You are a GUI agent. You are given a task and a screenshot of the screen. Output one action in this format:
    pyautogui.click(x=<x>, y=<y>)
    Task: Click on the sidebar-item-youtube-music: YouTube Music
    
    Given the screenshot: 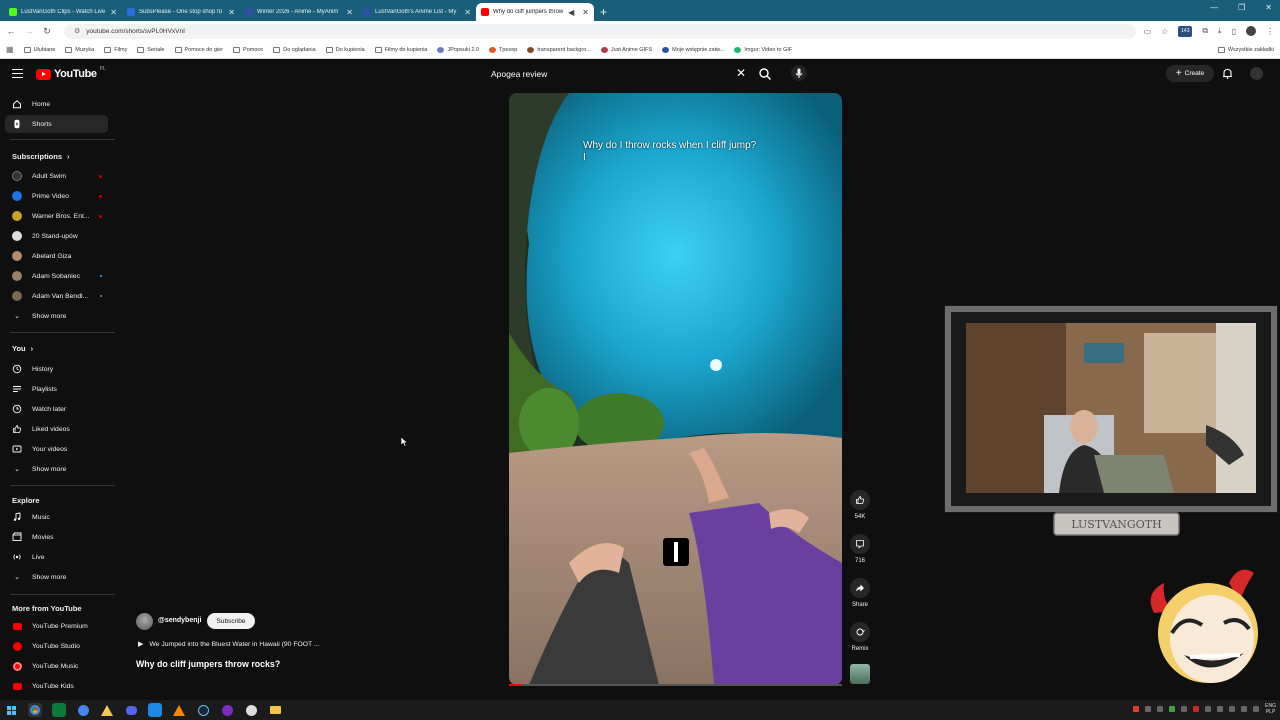 What is the action you would take?
    pyautogui.click(x=56, y=666)
    